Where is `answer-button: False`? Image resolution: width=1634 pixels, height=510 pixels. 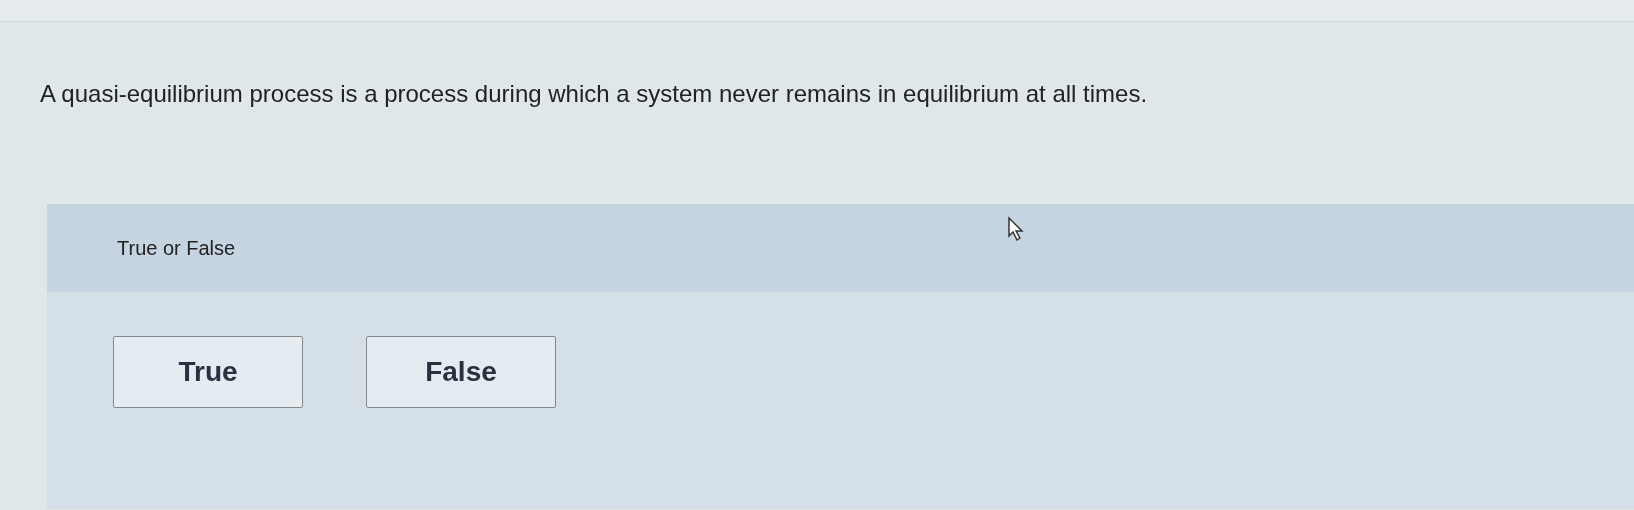
answer-button: False is located at coordinates (461, 372).